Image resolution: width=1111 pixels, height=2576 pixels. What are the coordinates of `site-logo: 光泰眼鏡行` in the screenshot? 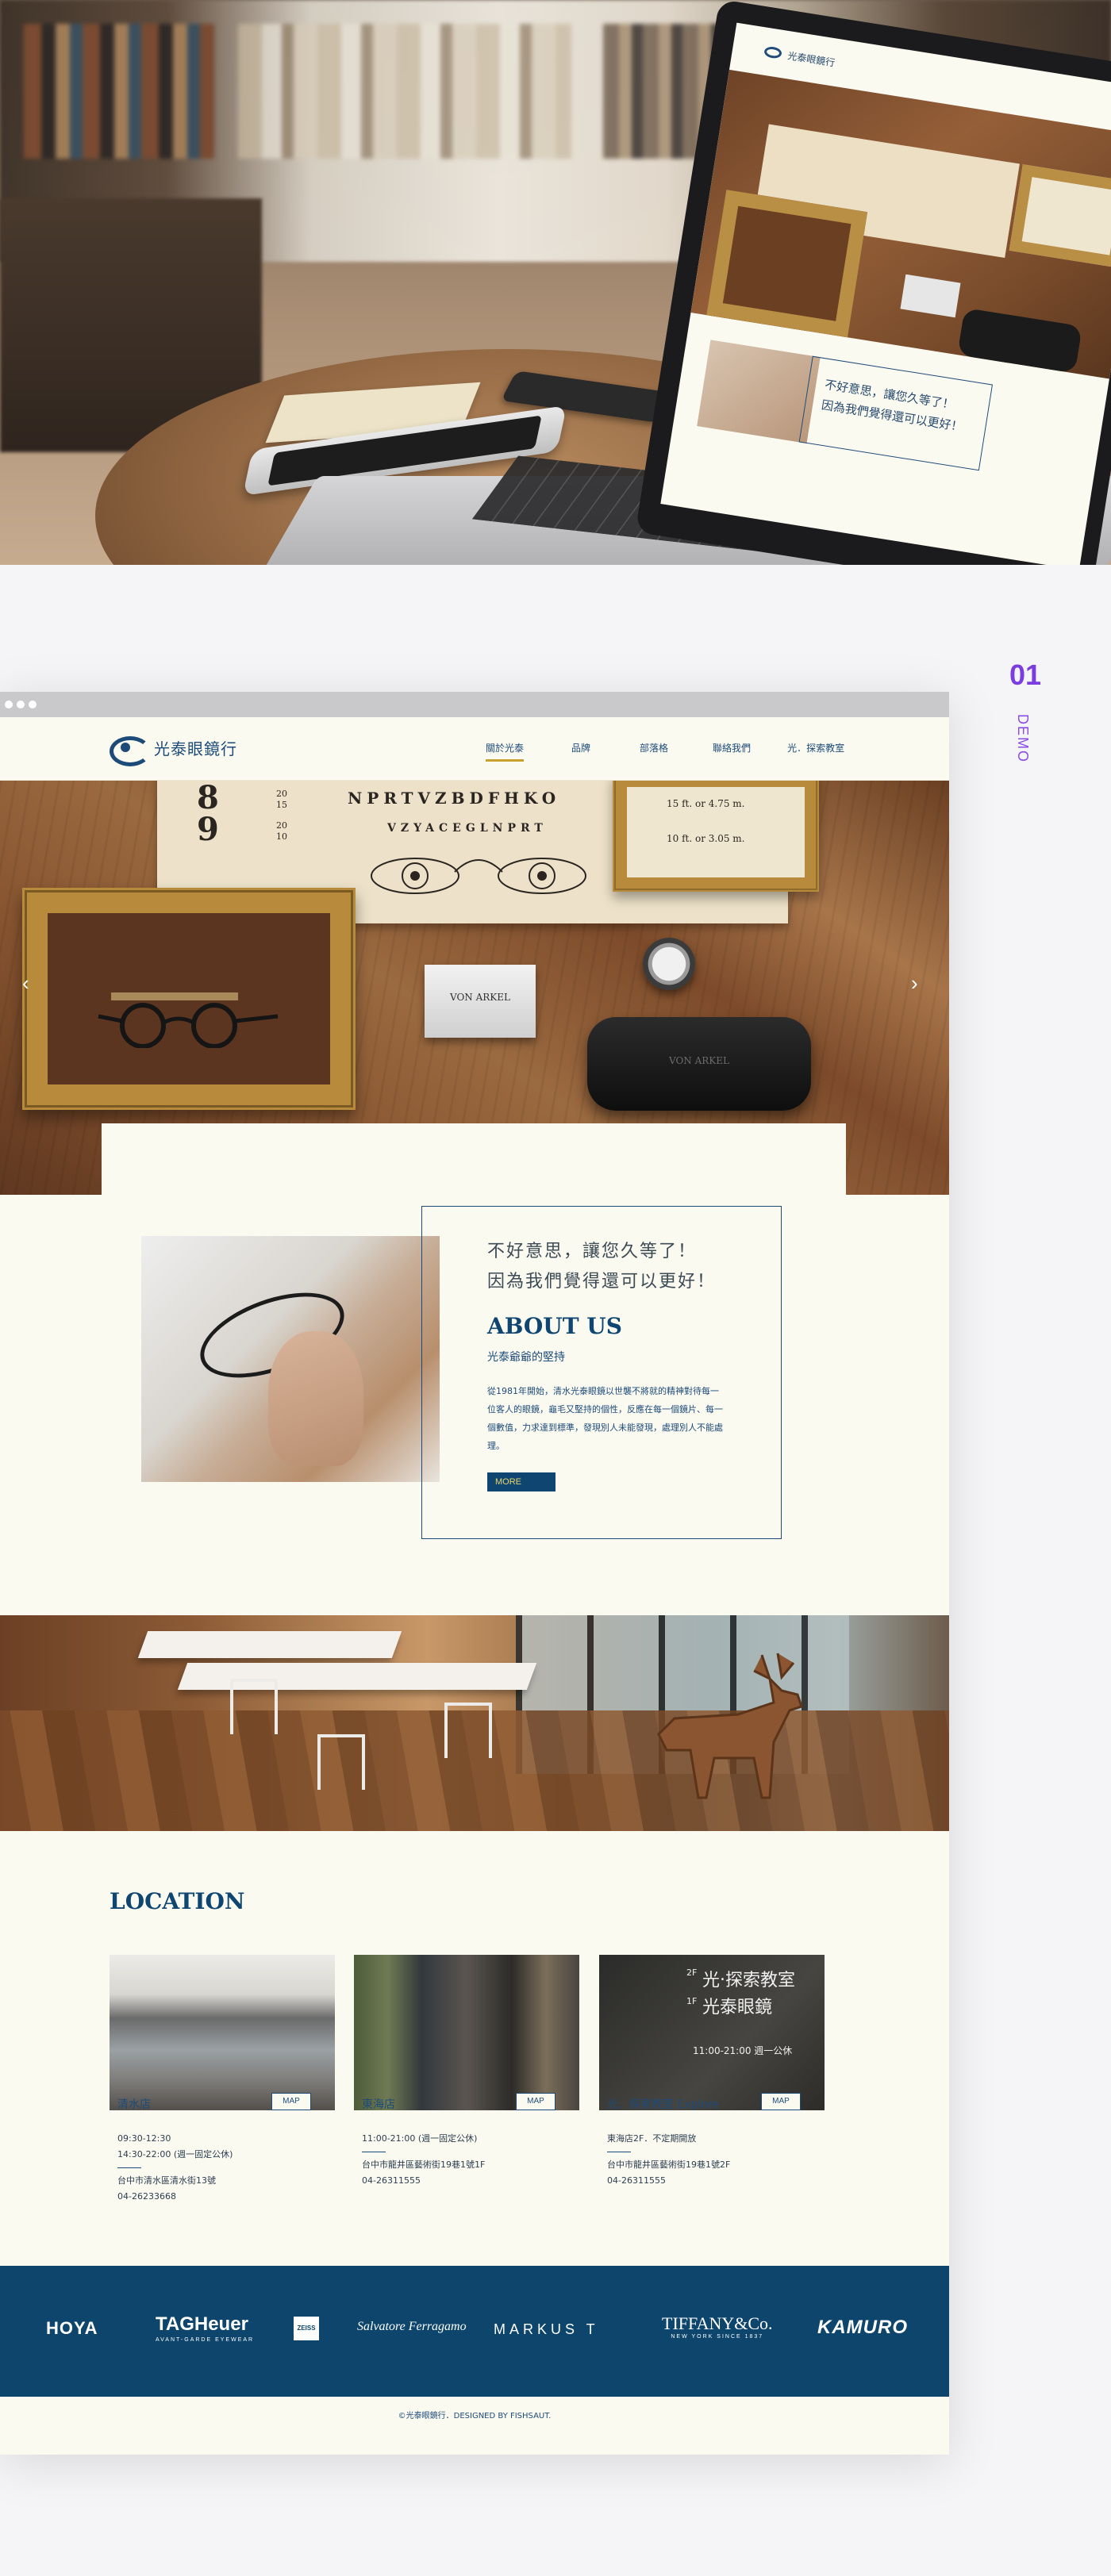 It's located at (173, 750).